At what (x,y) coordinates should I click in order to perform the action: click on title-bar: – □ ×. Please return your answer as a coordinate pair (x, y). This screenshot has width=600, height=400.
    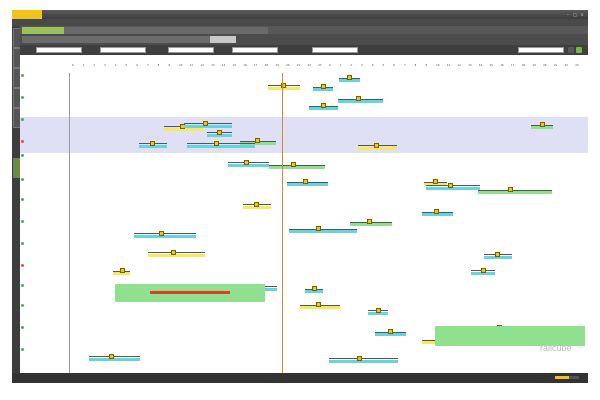
    Looking at the image, I should click on (300, 14).